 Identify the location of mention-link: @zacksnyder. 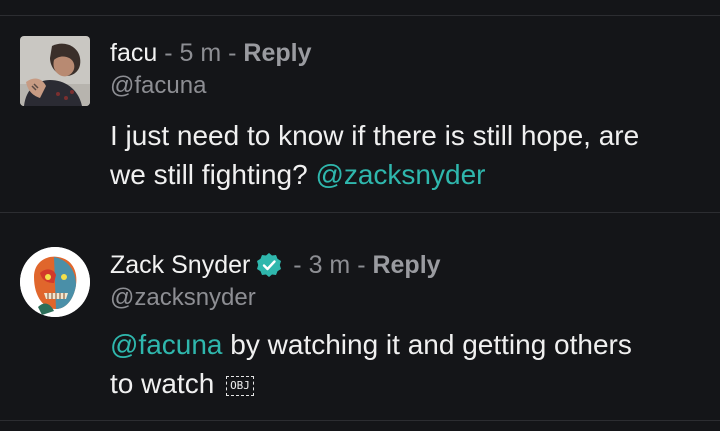
(400, 174).